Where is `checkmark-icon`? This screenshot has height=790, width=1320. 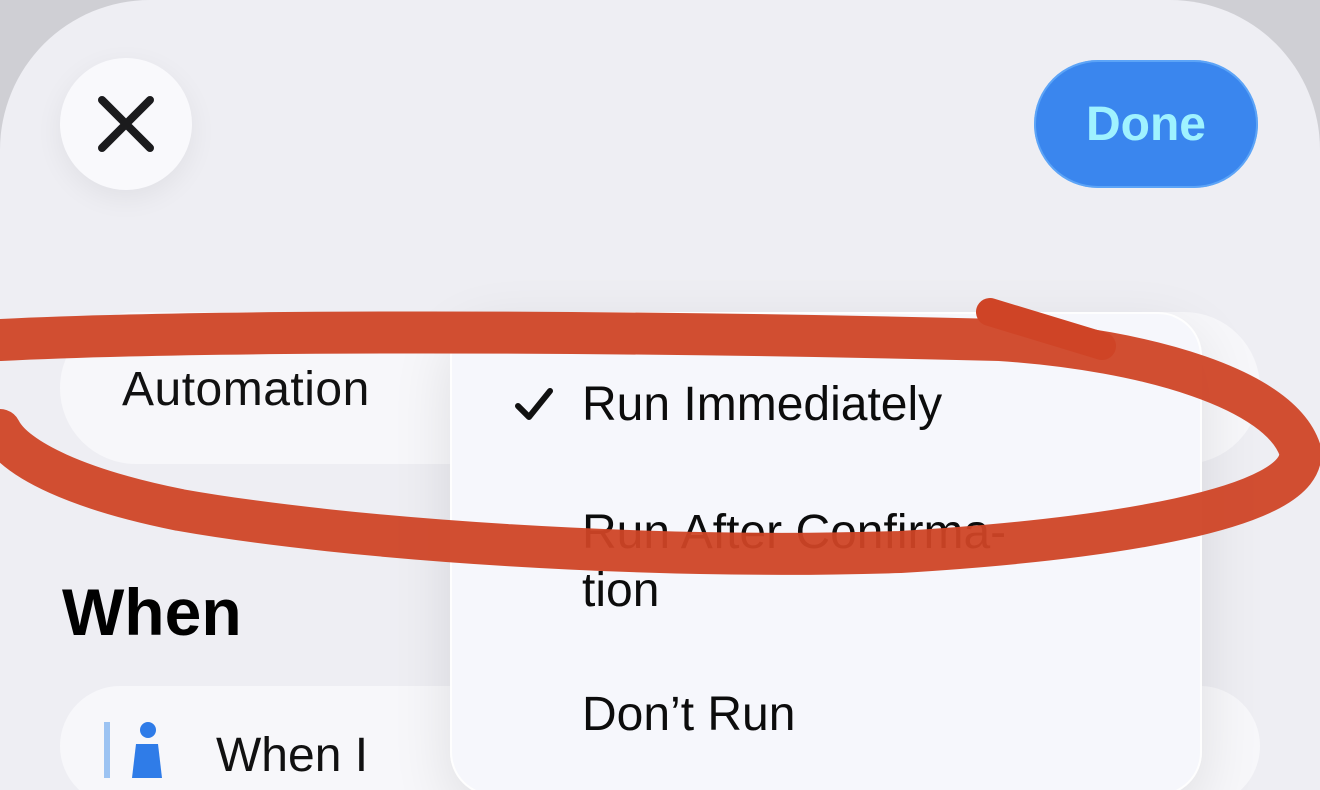
checkmark-icon is located at coordinates (534, 404).